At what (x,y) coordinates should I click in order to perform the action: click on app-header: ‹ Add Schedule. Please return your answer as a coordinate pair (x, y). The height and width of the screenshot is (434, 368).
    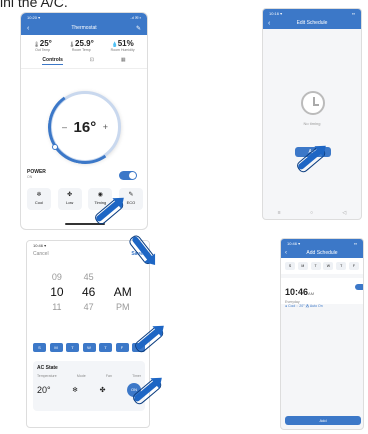
    Looking at the image, I should click on (322, 252).